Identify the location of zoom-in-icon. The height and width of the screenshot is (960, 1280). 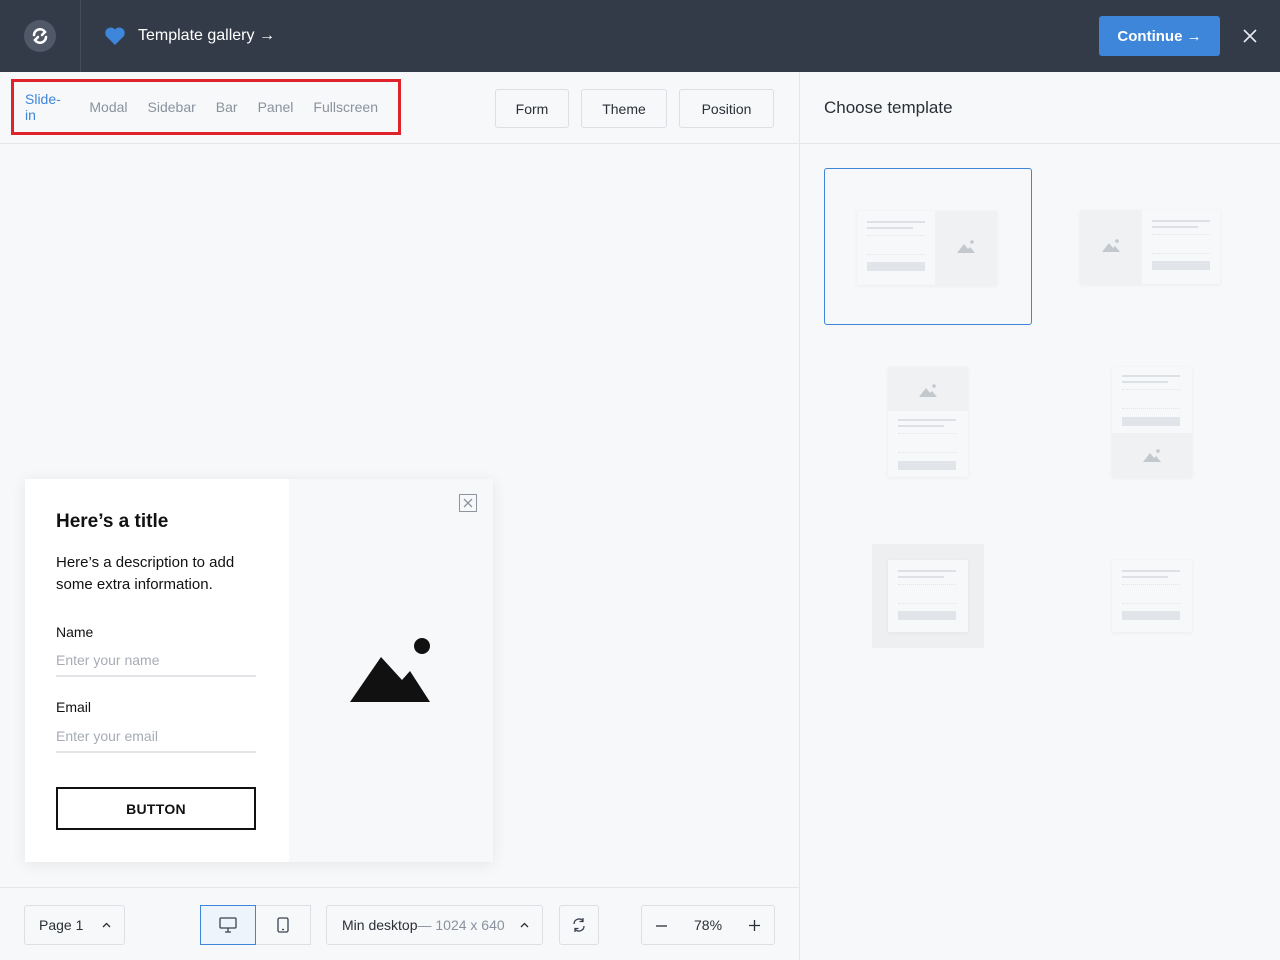
(754, 925).